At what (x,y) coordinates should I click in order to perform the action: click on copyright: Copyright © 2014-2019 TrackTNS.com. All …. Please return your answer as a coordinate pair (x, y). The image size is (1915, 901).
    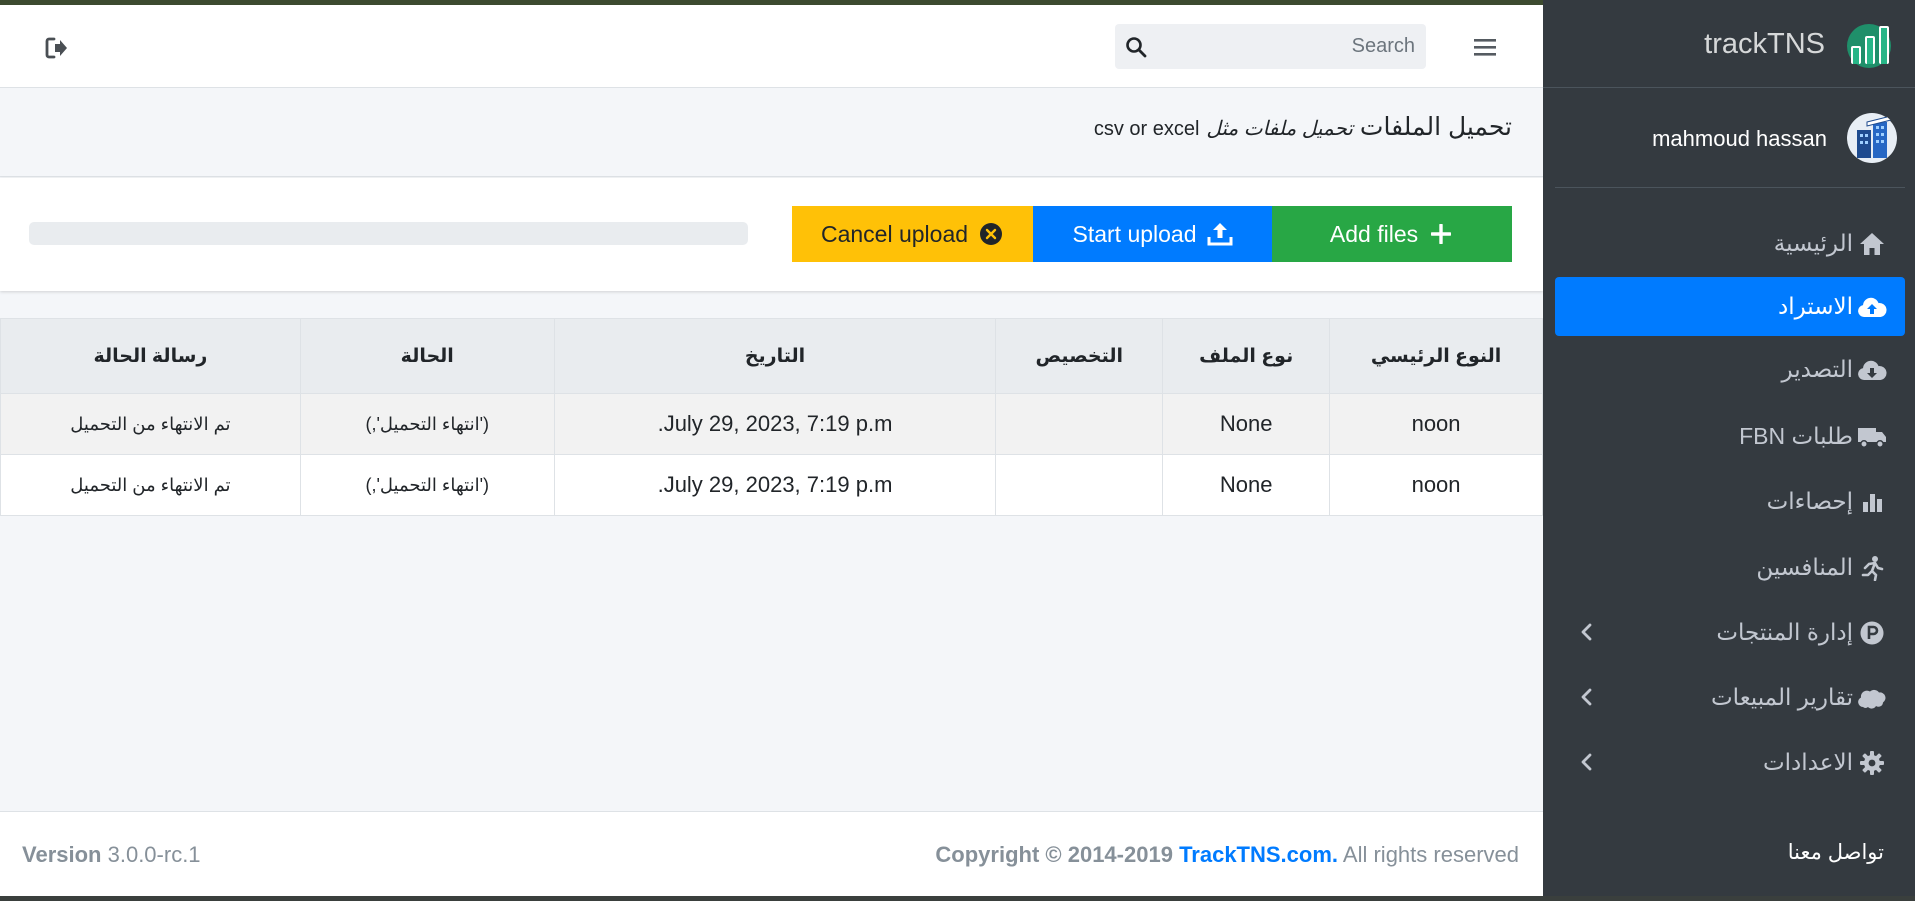
    Looking at the image, I should click on (1227, 855).